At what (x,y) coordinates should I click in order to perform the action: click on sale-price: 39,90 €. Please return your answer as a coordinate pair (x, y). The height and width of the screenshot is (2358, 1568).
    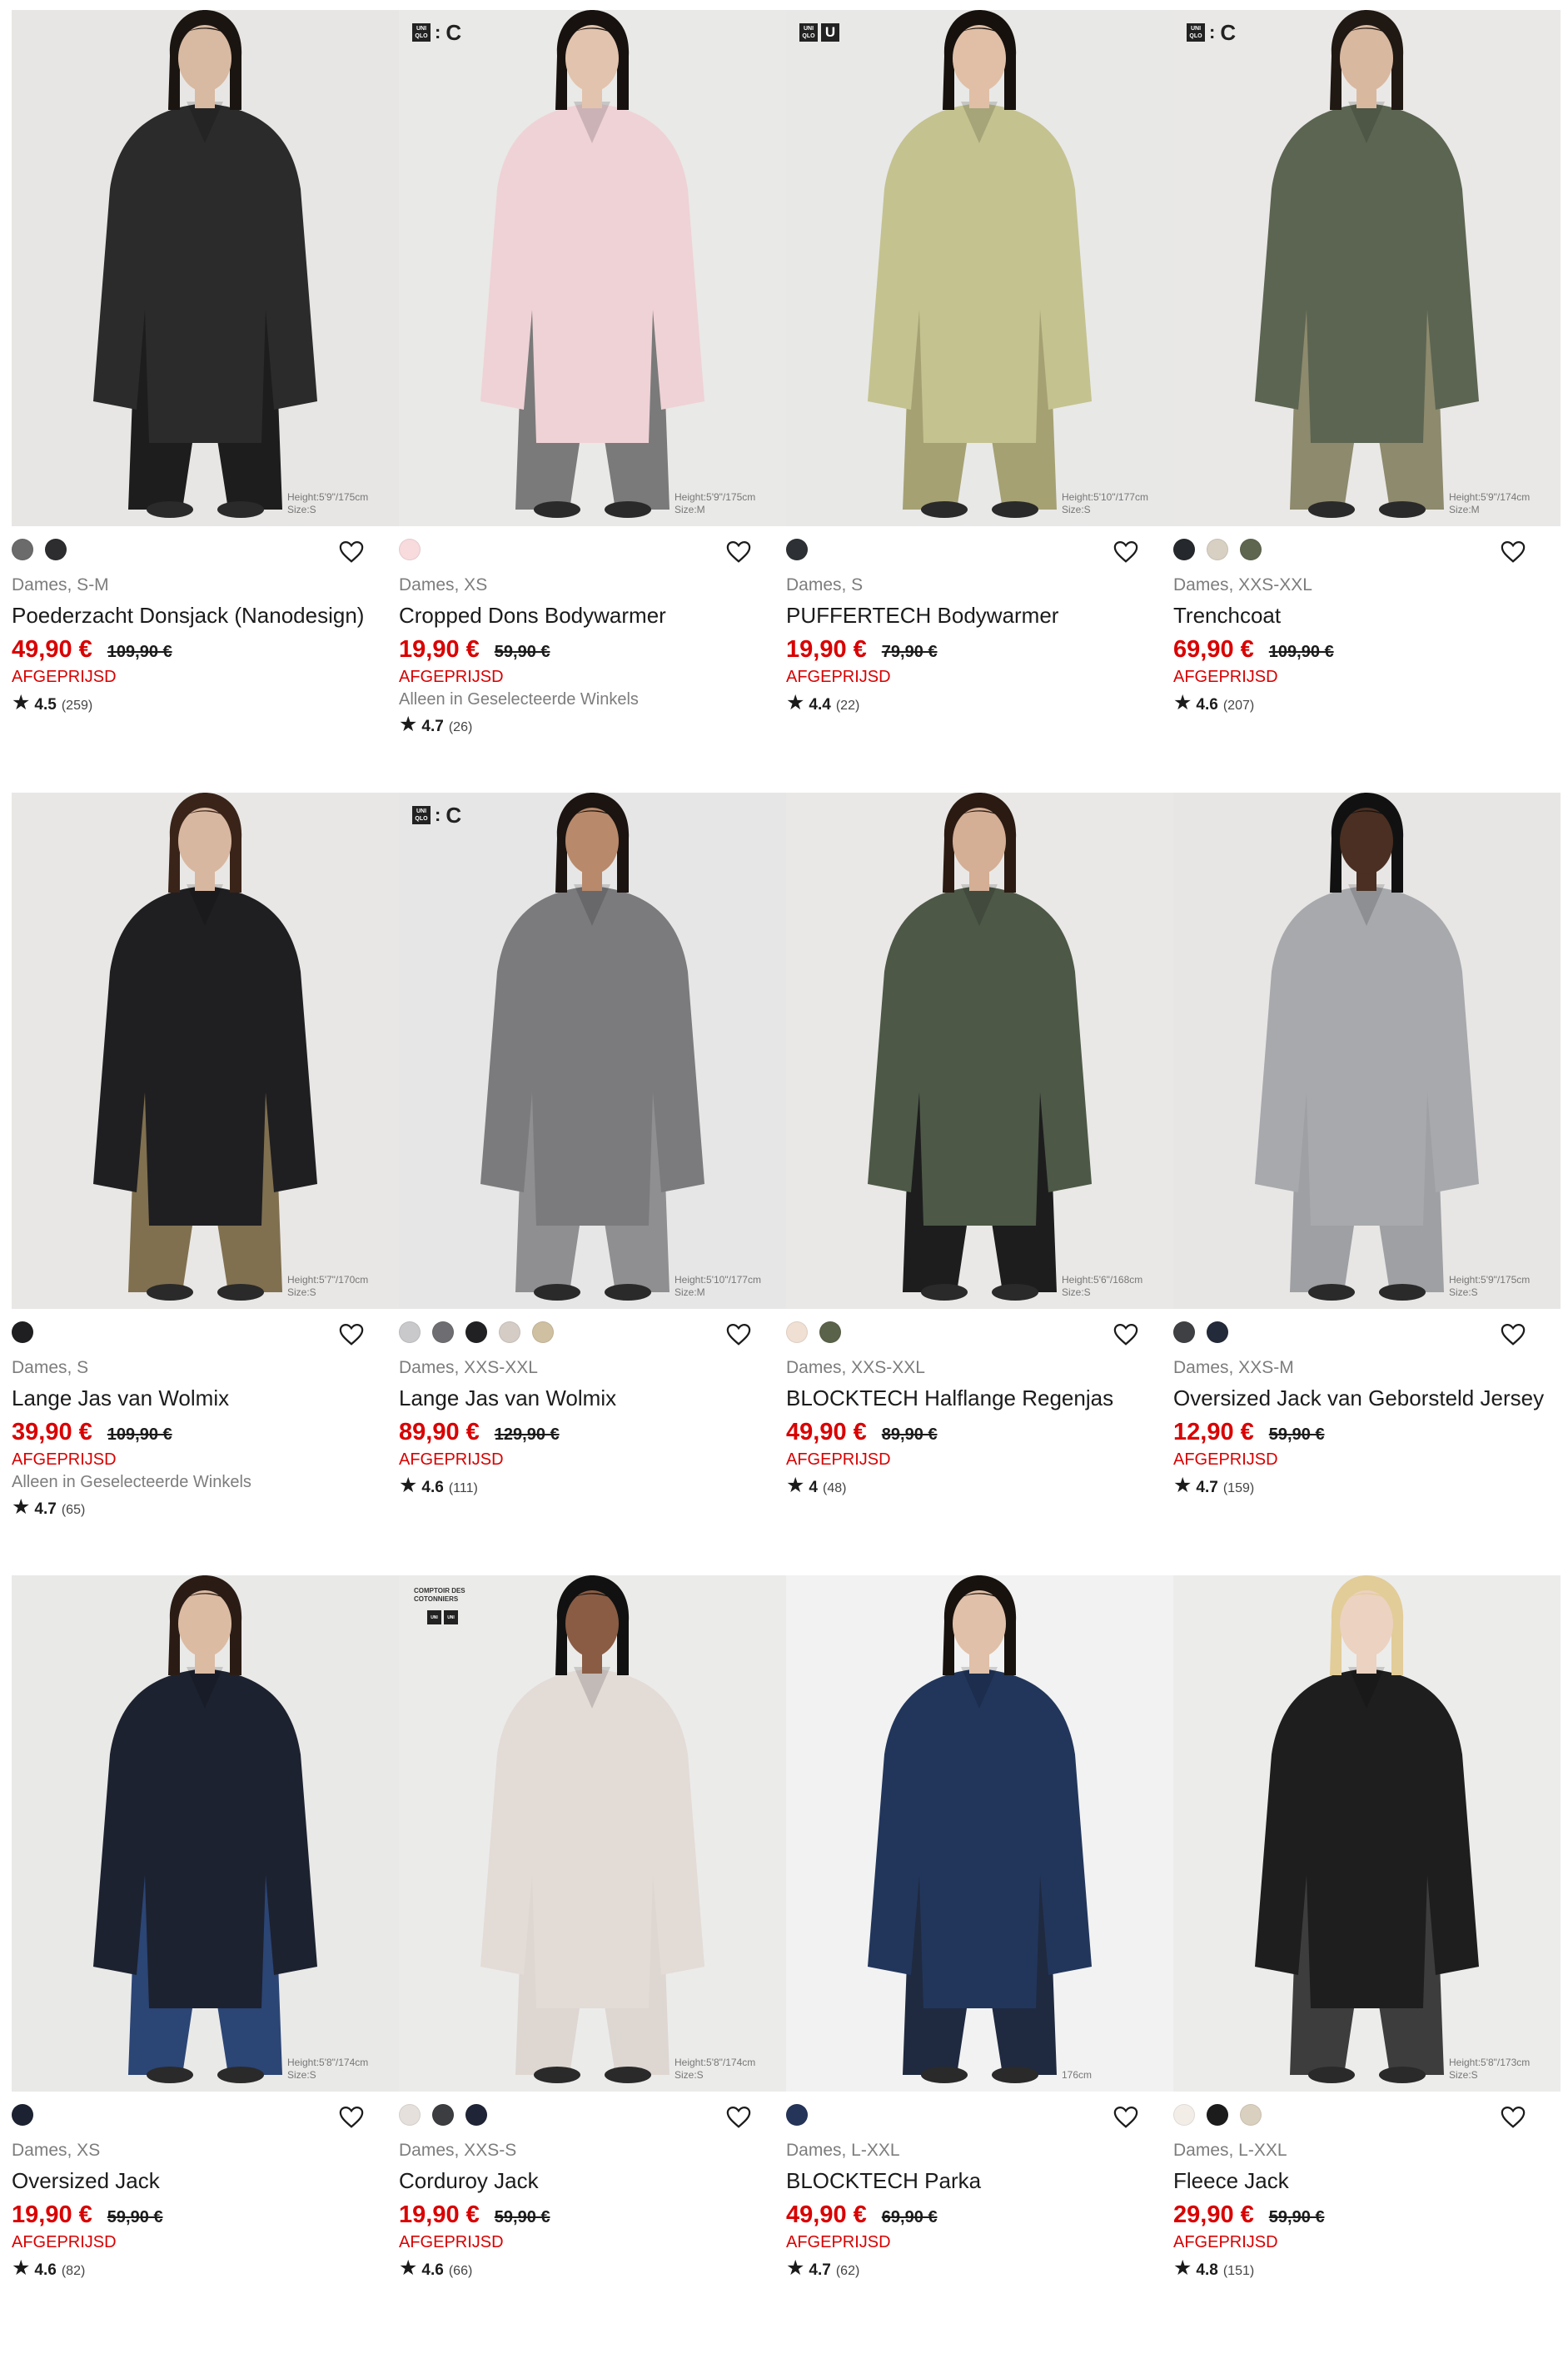
    Looking at the image, I should click on (52, 1432).